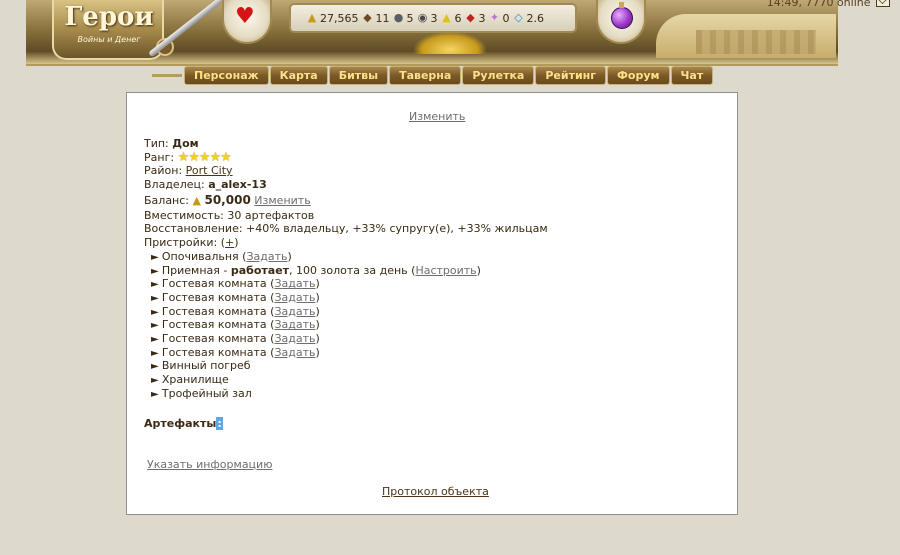 The width and height of the screenshot is (900, 555). What do you see at coordinates (109, 17) in the screenshot?
I see `logo-title: Герои` at bounding box center [109, 17].